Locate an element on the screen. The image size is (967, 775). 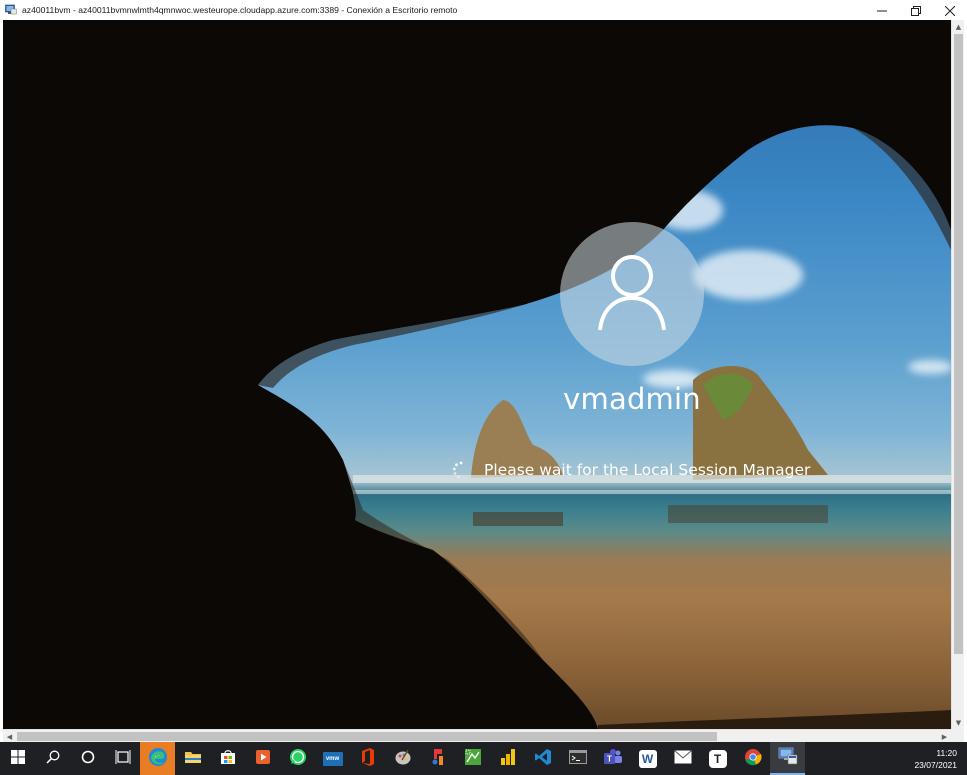
horizontal-scroll-thumb is located at coordinates (367, 736).